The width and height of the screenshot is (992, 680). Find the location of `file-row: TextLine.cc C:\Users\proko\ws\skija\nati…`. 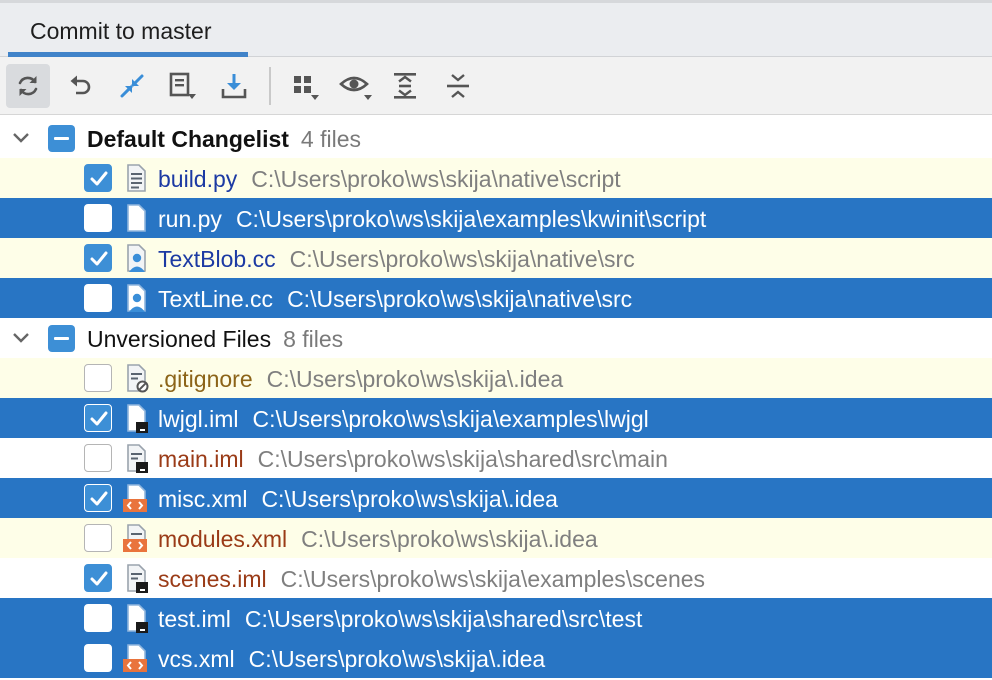

file-row: TextLine.cc C:\Users\proko\ws\skija\nati… is located at coordinates (496, 298).